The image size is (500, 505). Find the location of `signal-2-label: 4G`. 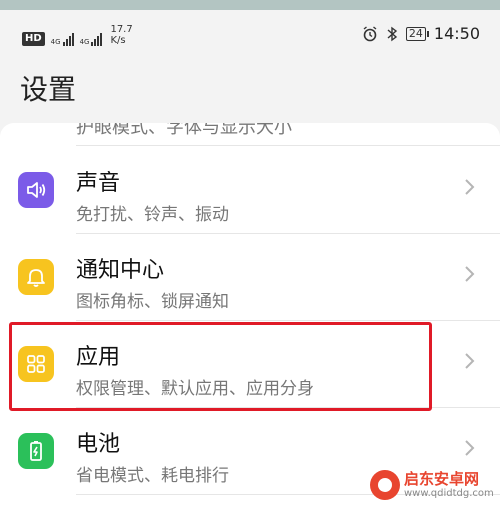

signal-2-label: 4G is located at coordinates (84, 42).